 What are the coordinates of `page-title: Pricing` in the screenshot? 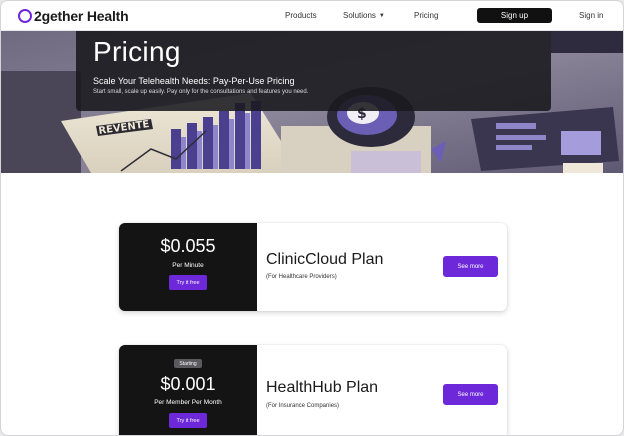 It's located at (137, 51).